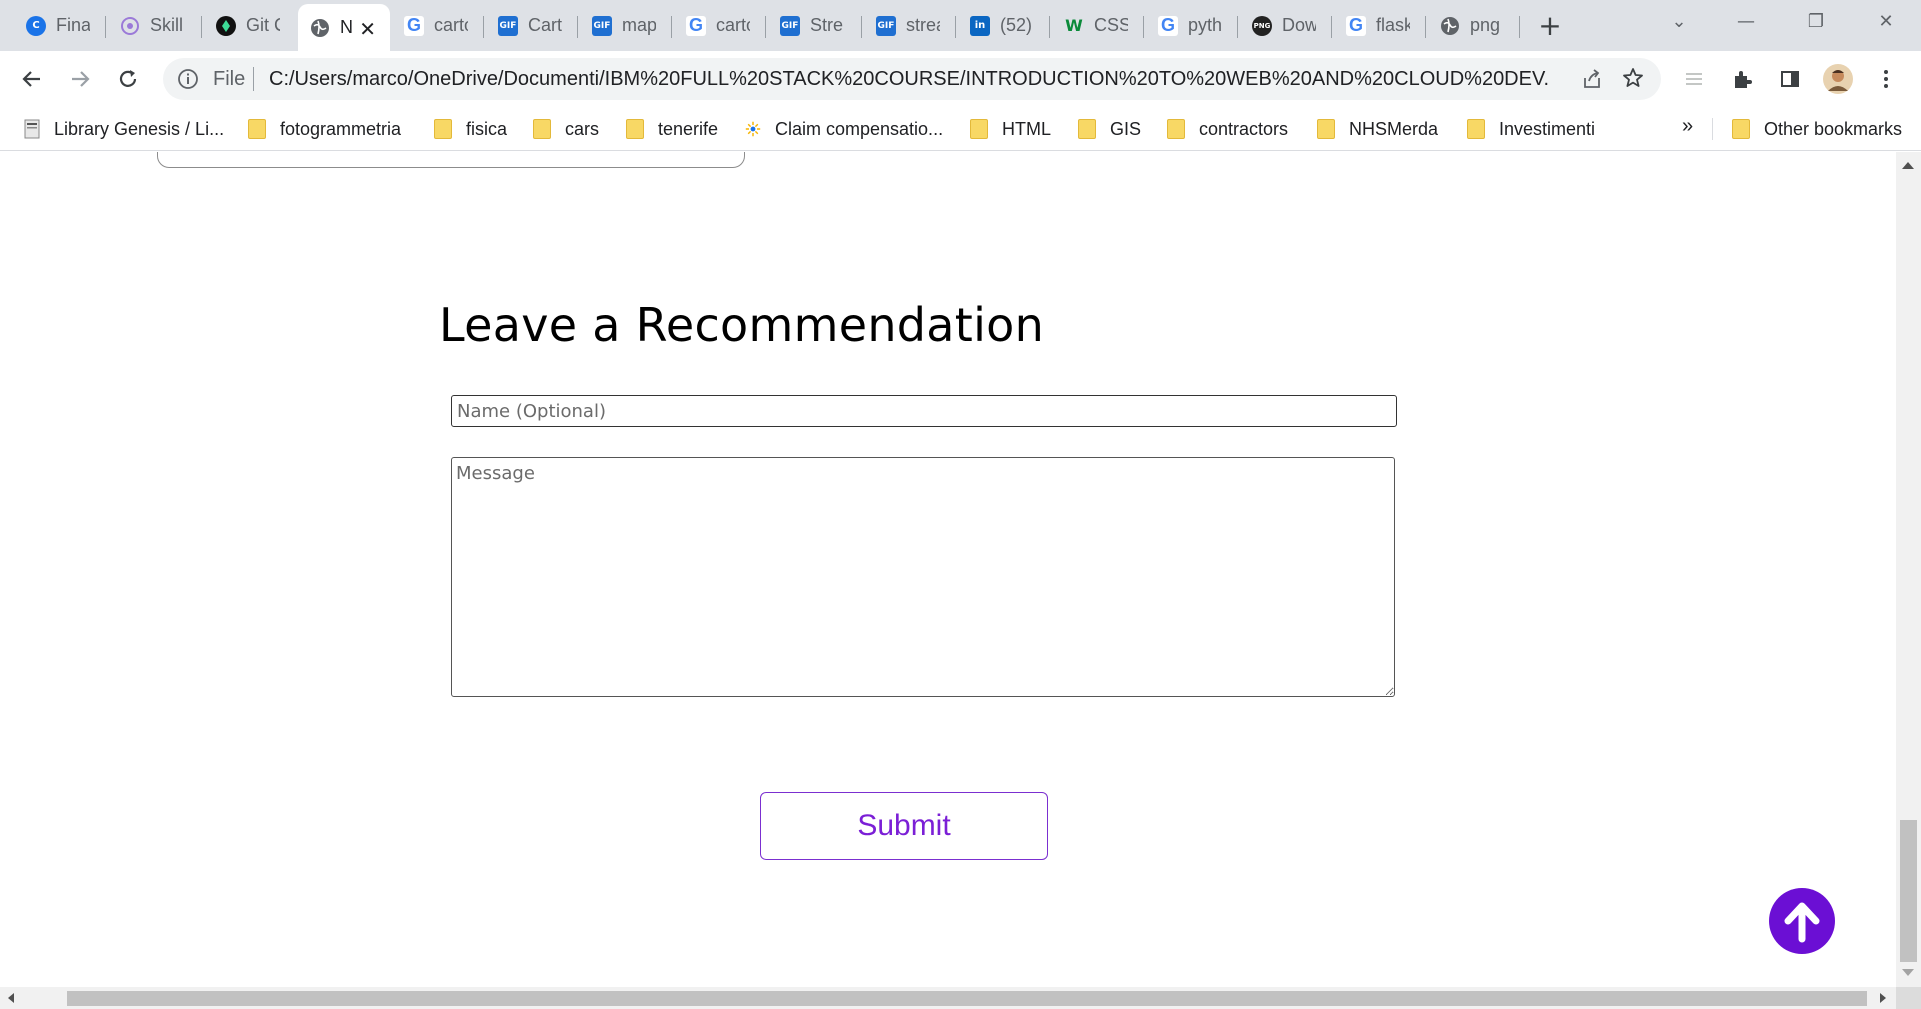 This screenshot has height=1009, width=1921. Describe the element at coordinates (904, 826) in the screenshot. I see `submit-button: Submit` at that location.